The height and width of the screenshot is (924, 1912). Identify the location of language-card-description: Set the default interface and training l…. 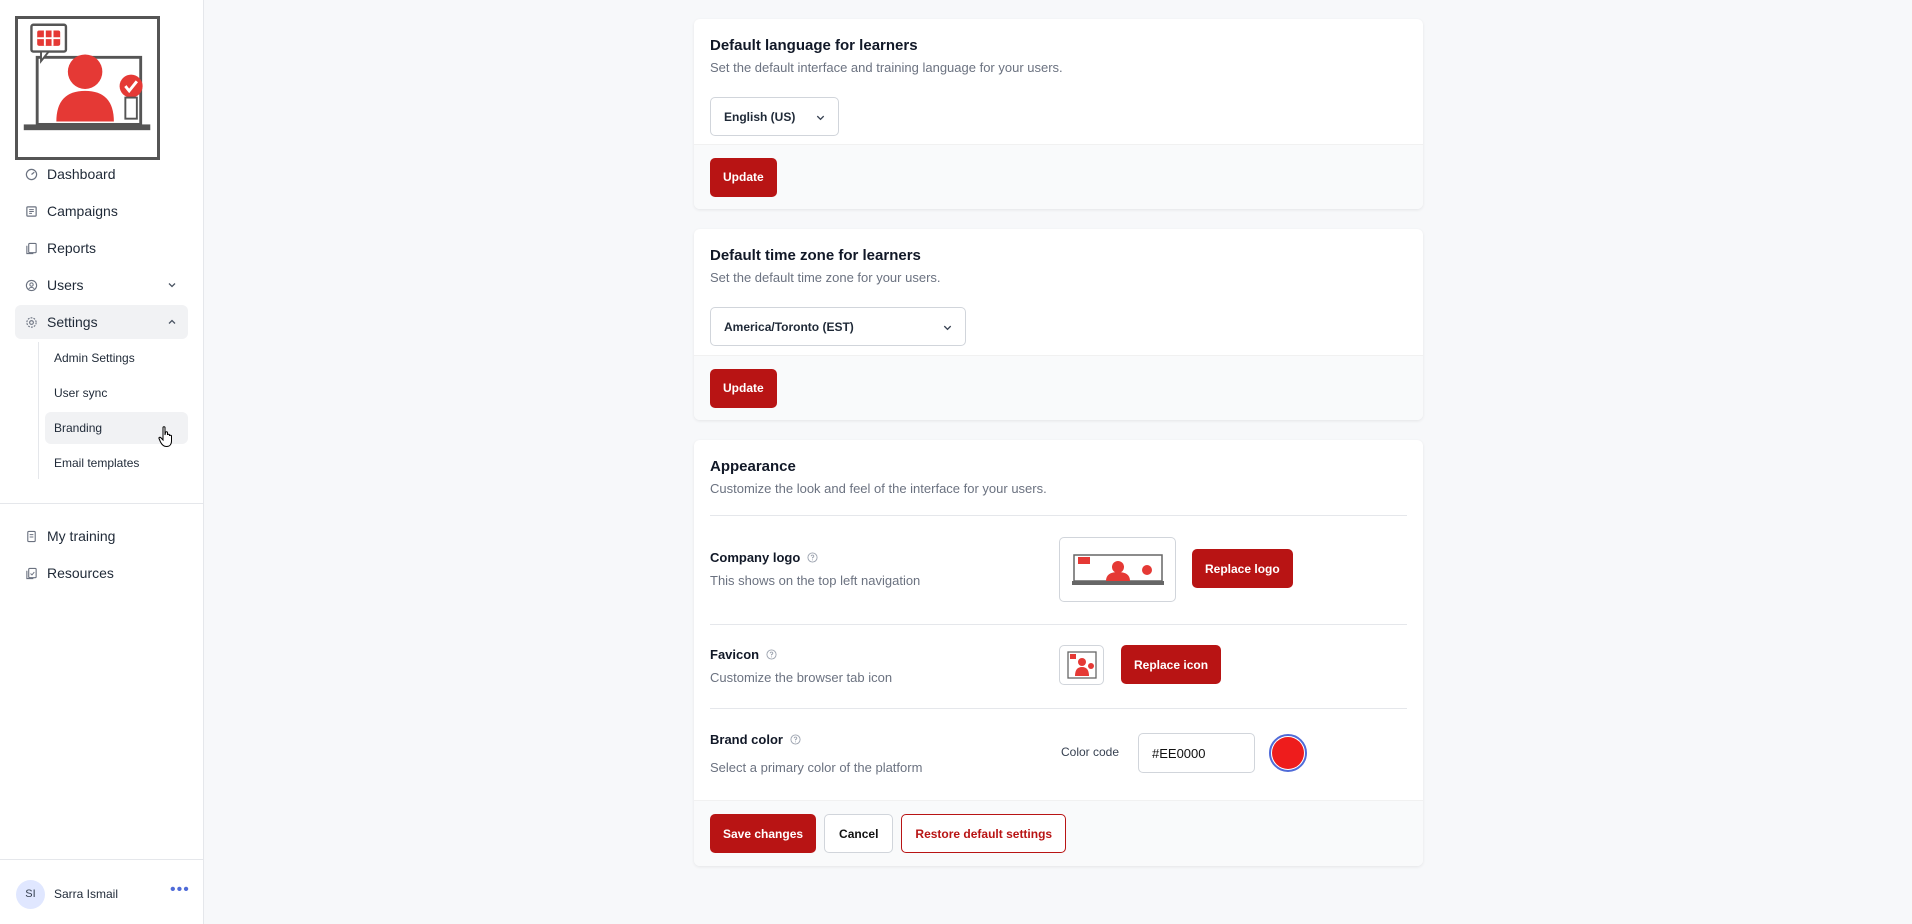
(886, 67).